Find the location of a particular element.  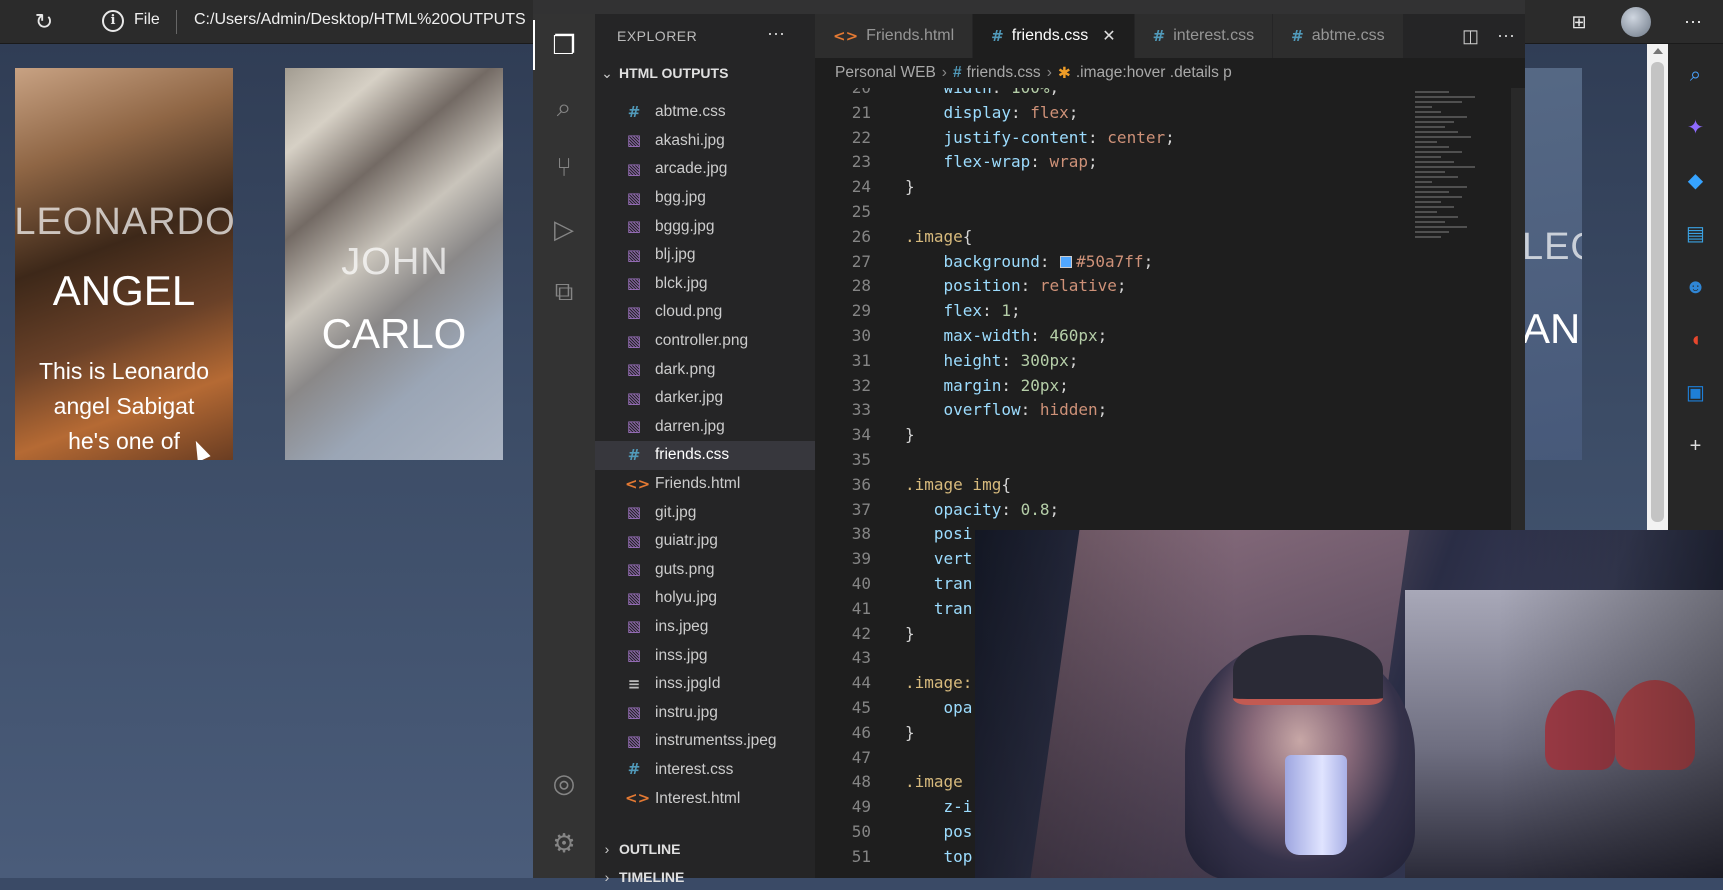

file-item: # friends.css is located at coordinates (705, 455).